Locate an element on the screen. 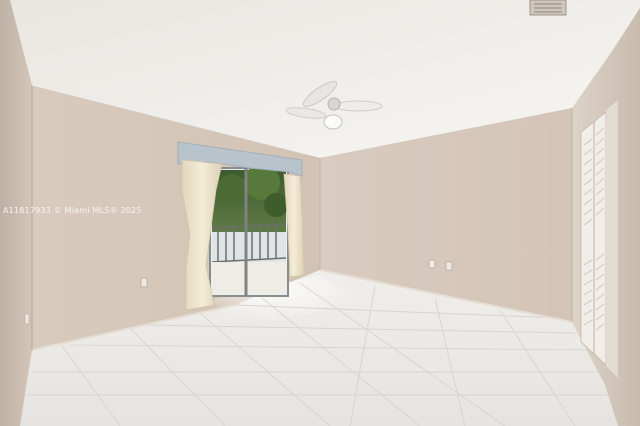 Image resolution: width=640 pixels, height=426 pixels. sliding-glass-door is located at coordinates (249, 230).